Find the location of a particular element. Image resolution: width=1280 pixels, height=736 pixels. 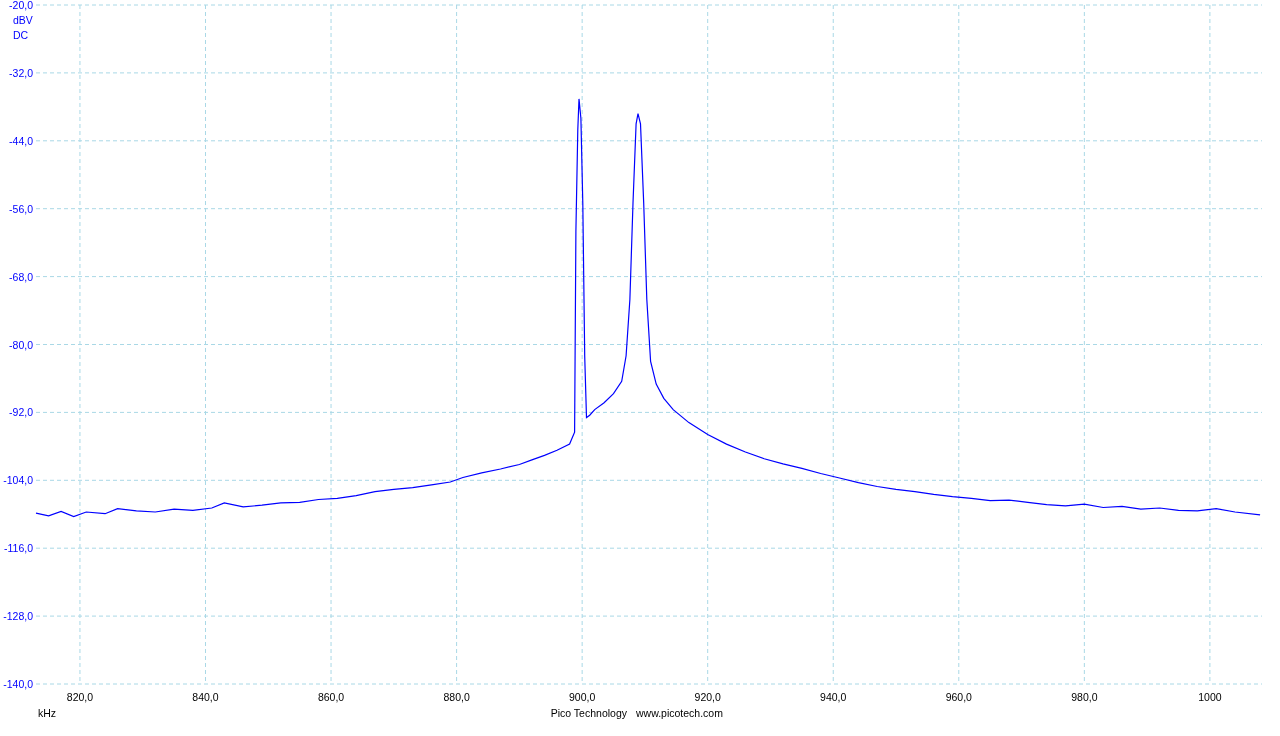

x-tick-label: 1000 is located at coordinates (1210, 697).